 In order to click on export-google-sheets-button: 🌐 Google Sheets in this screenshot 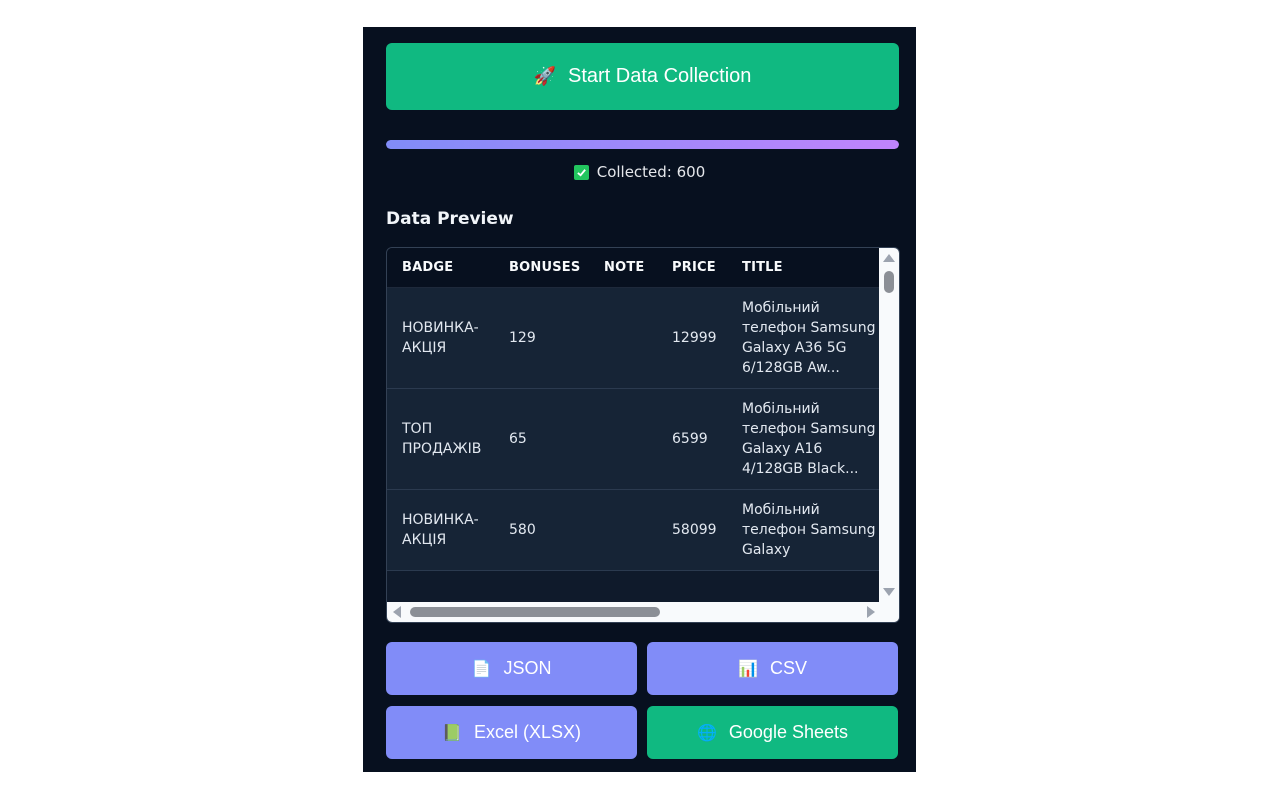, I will do `click(772, 732)`.